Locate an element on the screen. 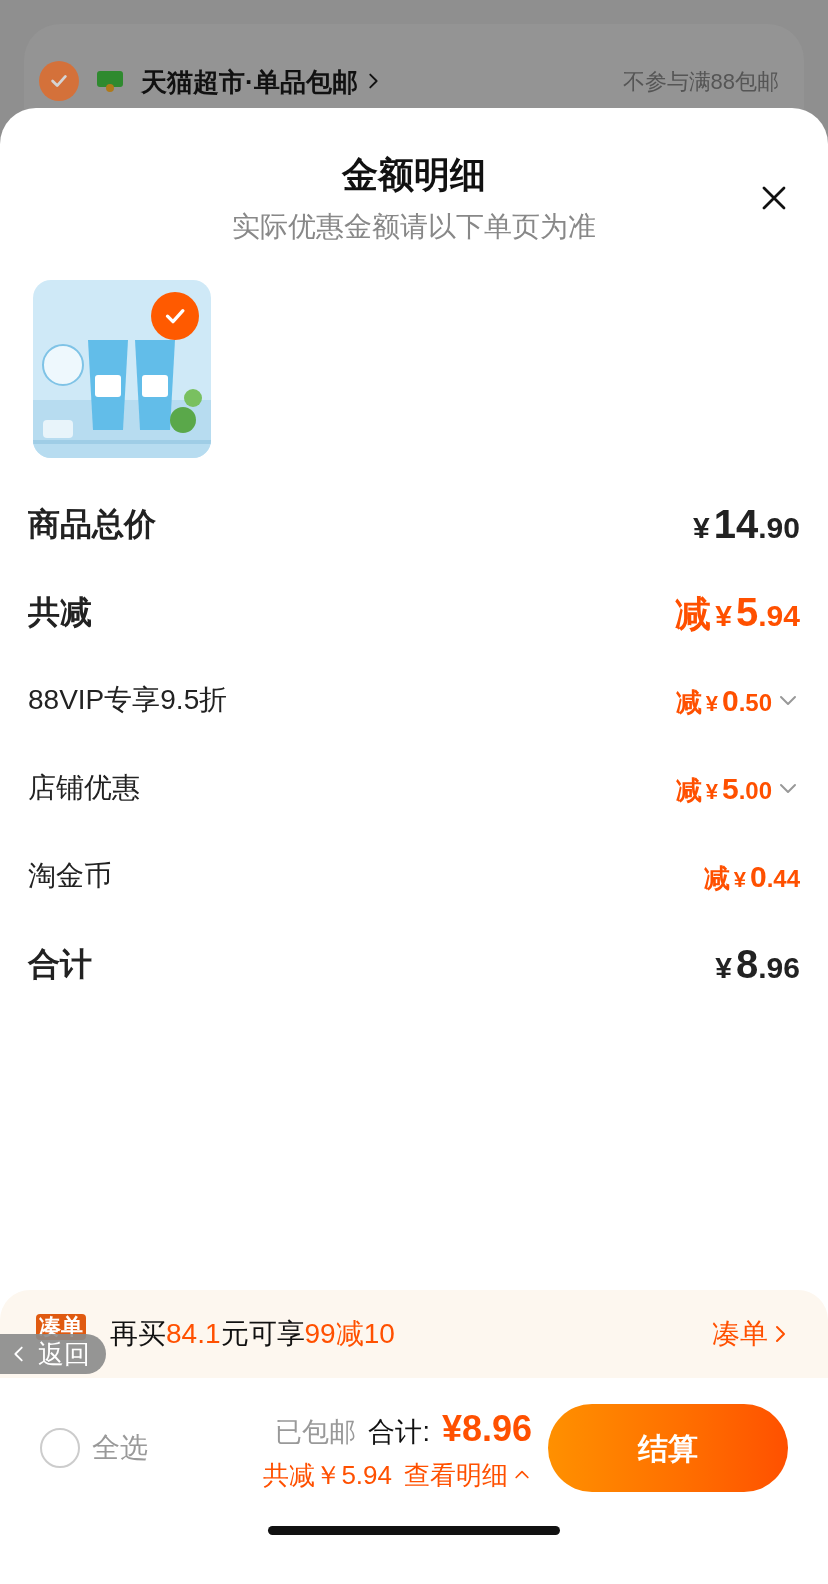 This screenshot has height=1584, width=828. back-button: 返回 is located at coordinates (53, 1354).